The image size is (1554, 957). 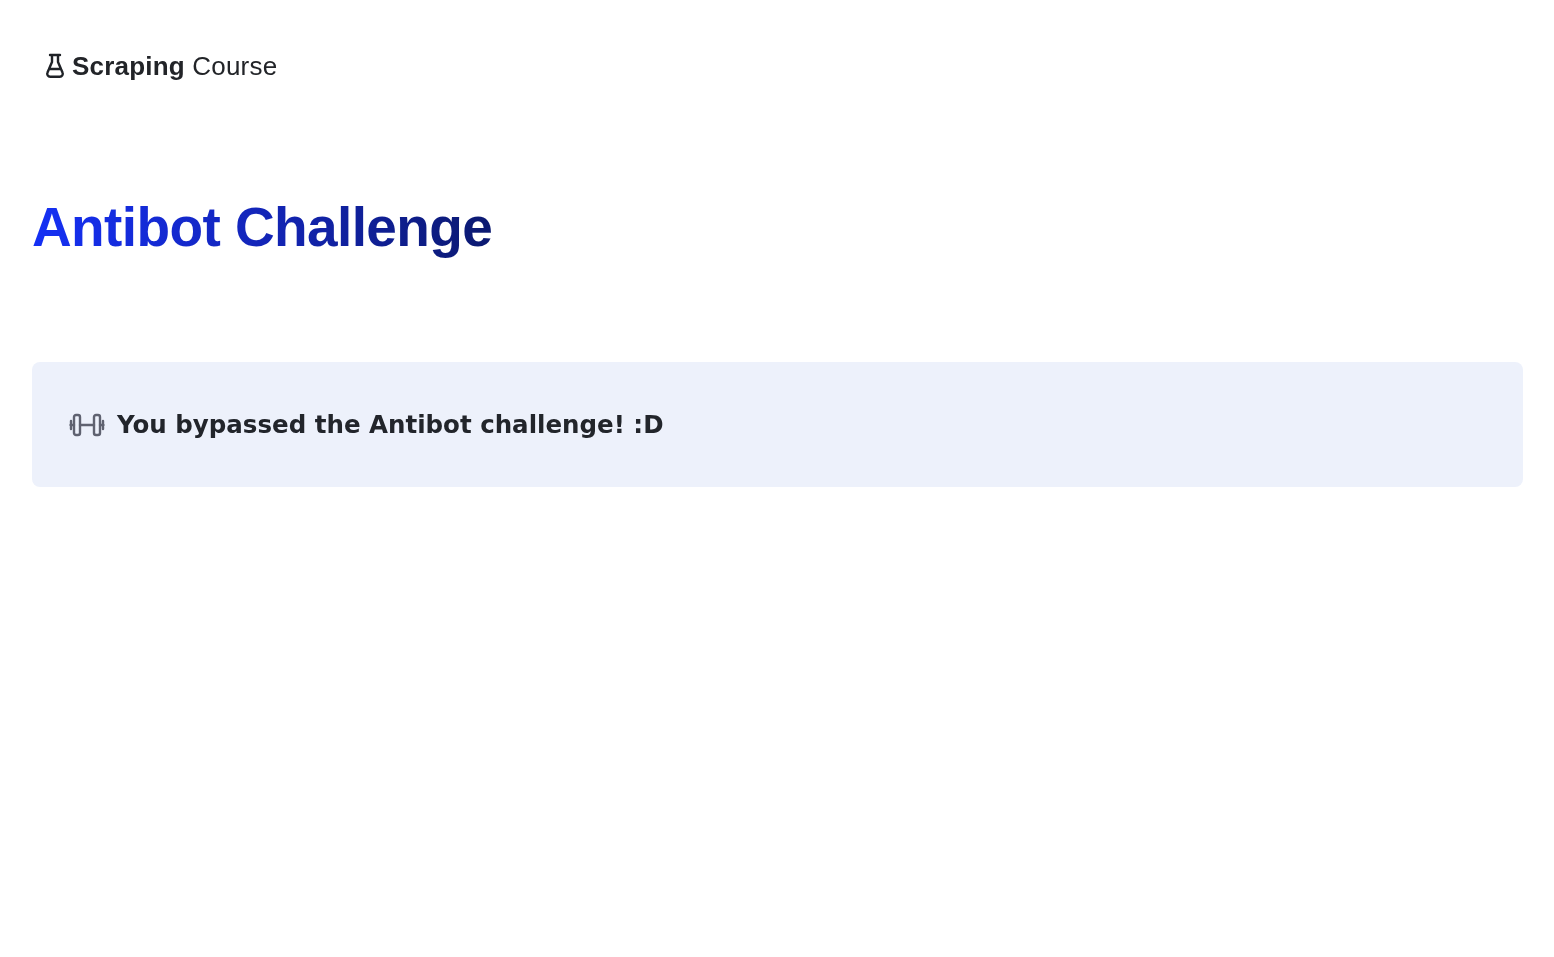 What do you see at coordinates (161, 66) in the screenshot?
I see `site-logo: Scraping Course` at bounding box center [161, 66].